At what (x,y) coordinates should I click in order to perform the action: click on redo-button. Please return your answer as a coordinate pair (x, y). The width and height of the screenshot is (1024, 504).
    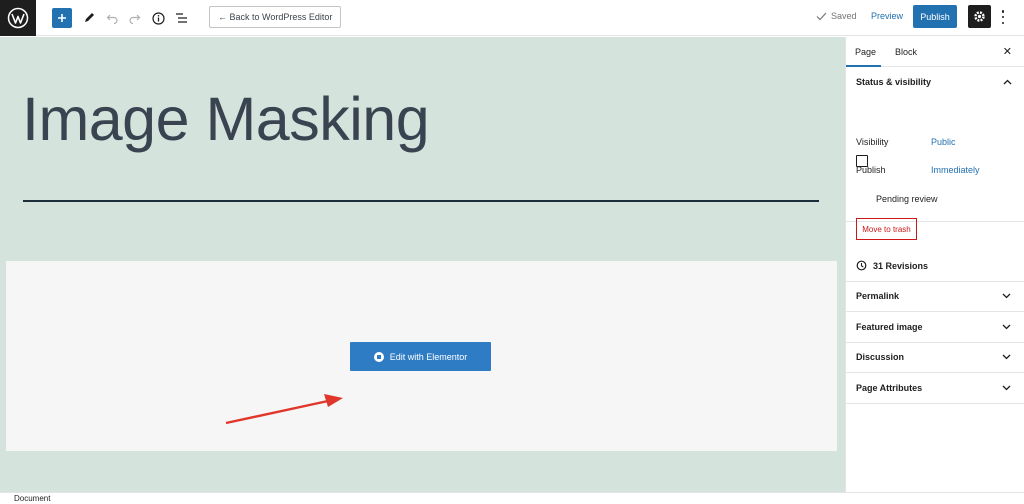
    Looking at the image, I should click on (135, 18).